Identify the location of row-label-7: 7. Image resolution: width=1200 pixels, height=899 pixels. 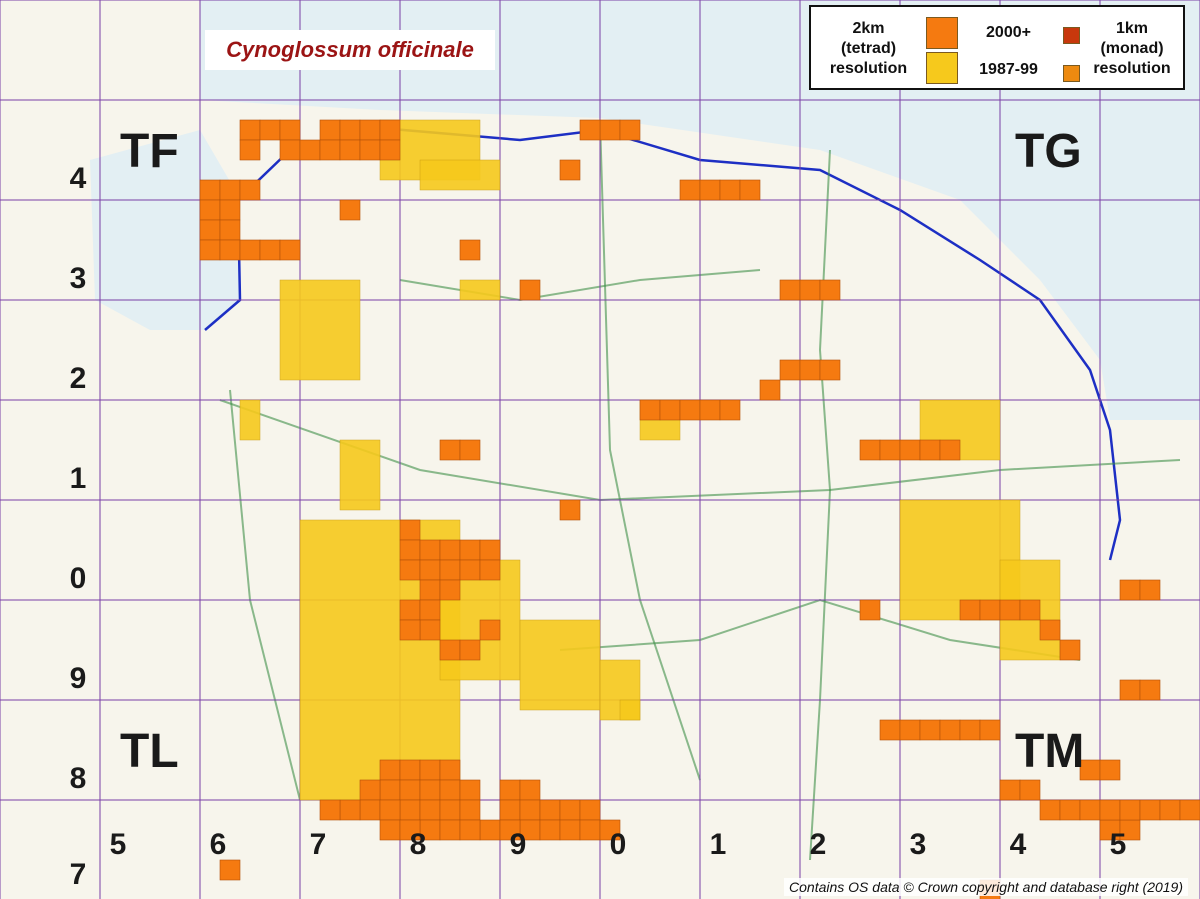
(78, 874).